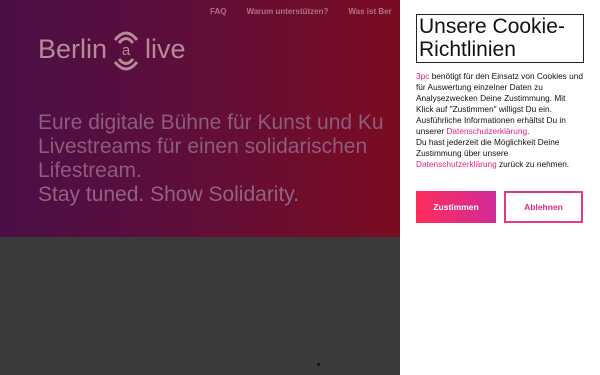  I want to click on cookie-title: Unsere Cookie-Richtlinien, so click(500, 38).